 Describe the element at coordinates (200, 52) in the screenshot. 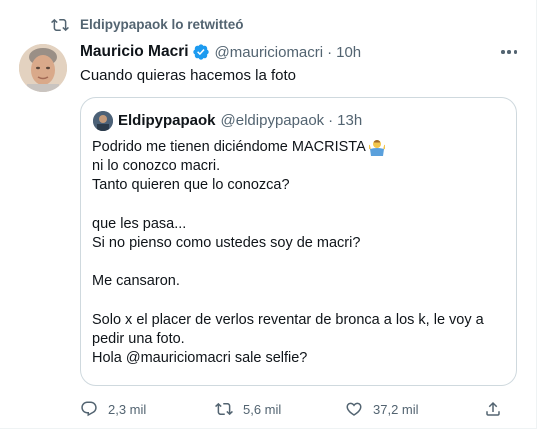

I see `verified-badge-icon` at that location.